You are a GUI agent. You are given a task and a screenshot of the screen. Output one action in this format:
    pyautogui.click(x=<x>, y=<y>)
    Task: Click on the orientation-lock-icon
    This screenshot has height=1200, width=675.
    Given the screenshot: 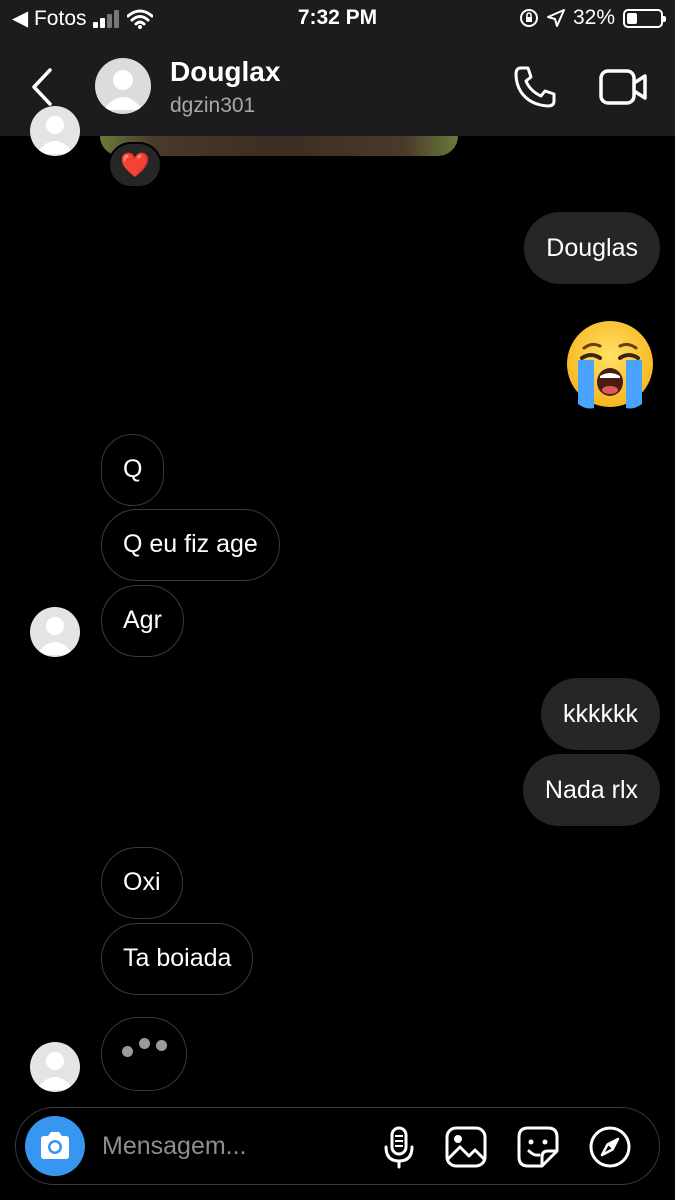 What is the action you would take?
    pyautogui.click(x=528, y=18)
    